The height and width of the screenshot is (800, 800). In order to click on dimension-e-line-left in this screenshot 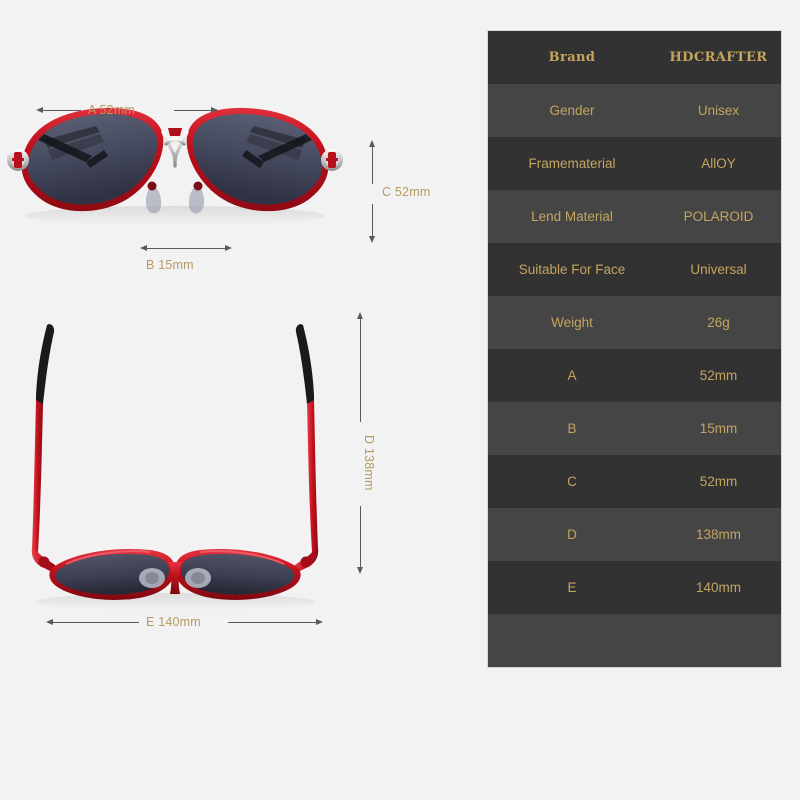, I will do `click(95, 622)`.